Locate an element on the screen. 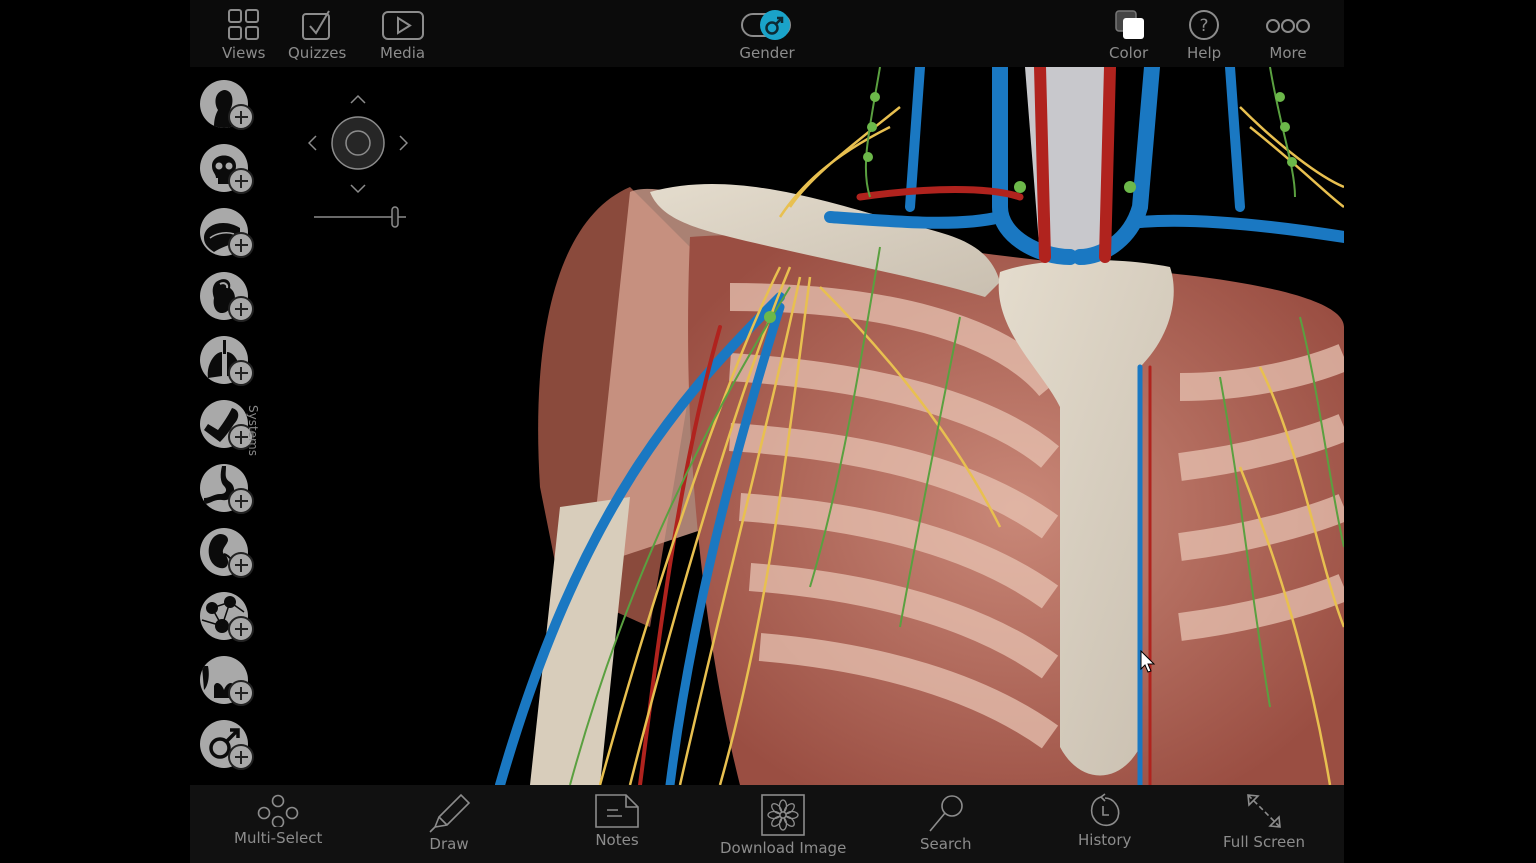 This screenshot has width=1536, height=863. quizzes-button: Quizzes is located at coordinates (317, 35).